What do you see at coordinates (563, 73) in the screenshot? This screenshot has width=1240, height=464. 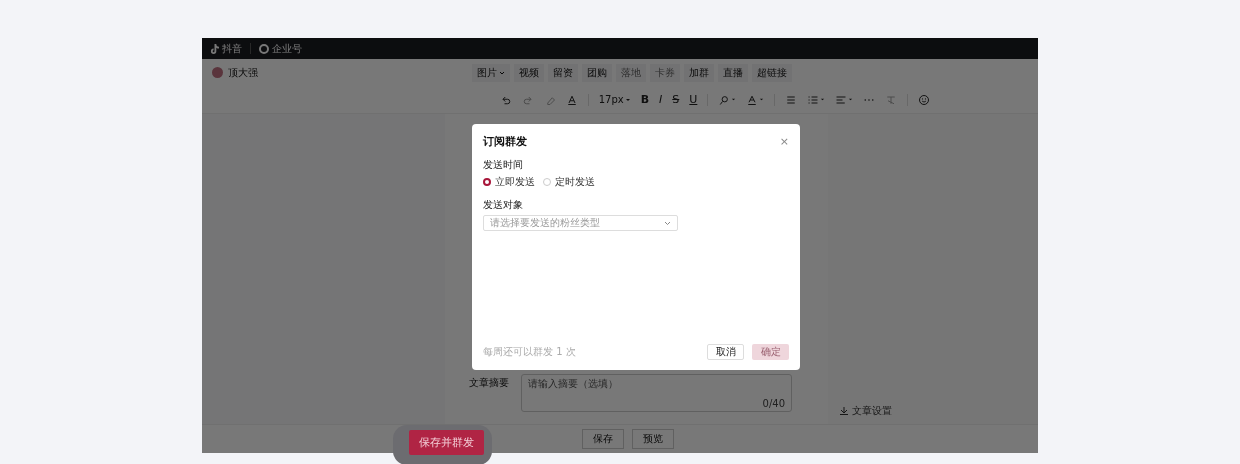 I see `insert-tab: 留资` at bounding box center [563, 73].